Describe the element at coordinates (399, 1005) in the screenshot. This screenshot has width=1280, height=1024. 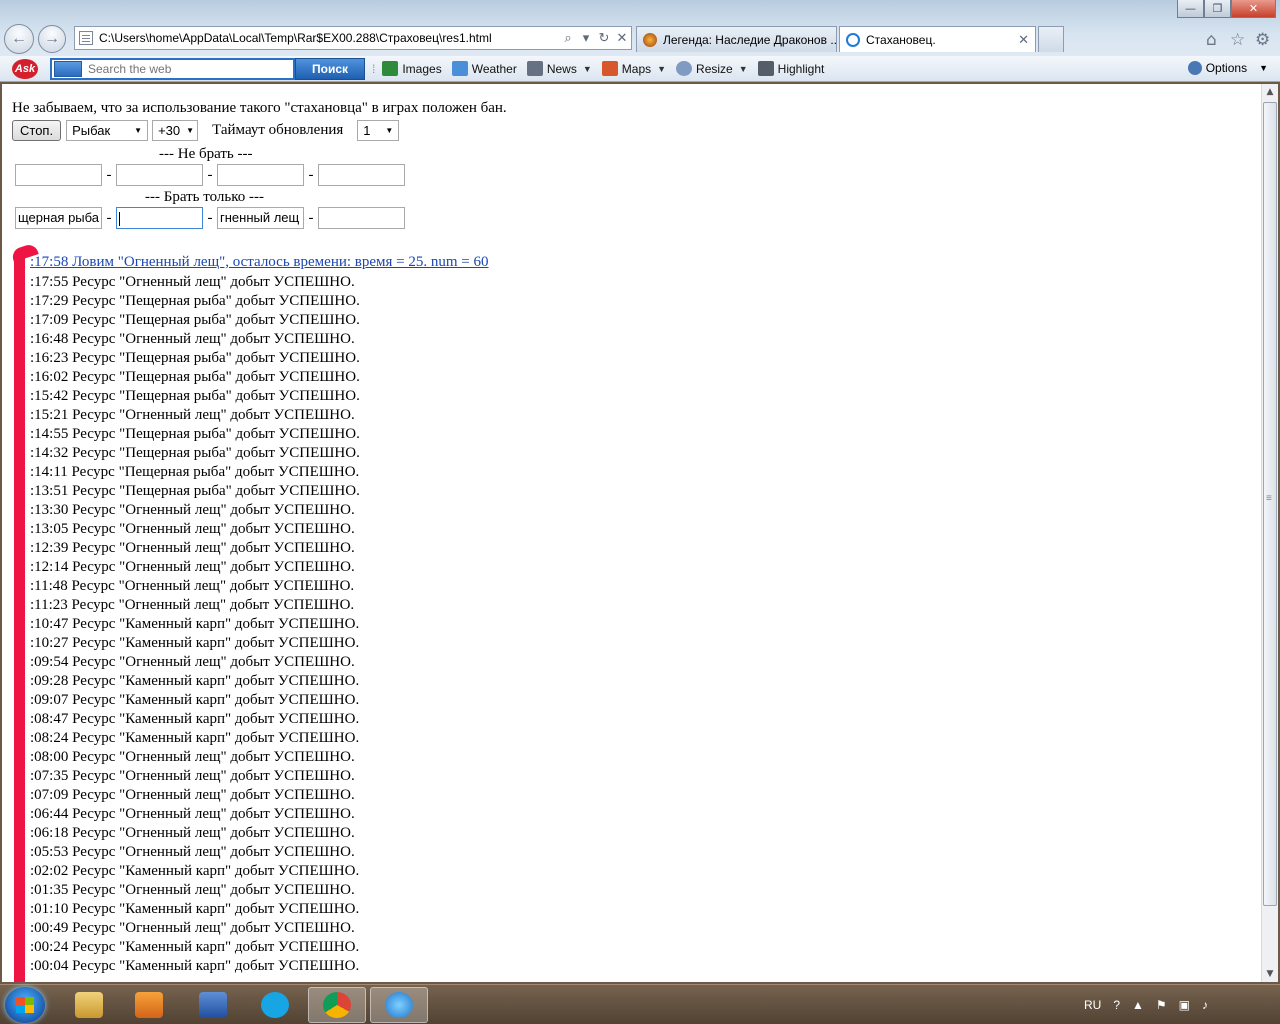
I see `taskbar-internet-explorer` at that location.